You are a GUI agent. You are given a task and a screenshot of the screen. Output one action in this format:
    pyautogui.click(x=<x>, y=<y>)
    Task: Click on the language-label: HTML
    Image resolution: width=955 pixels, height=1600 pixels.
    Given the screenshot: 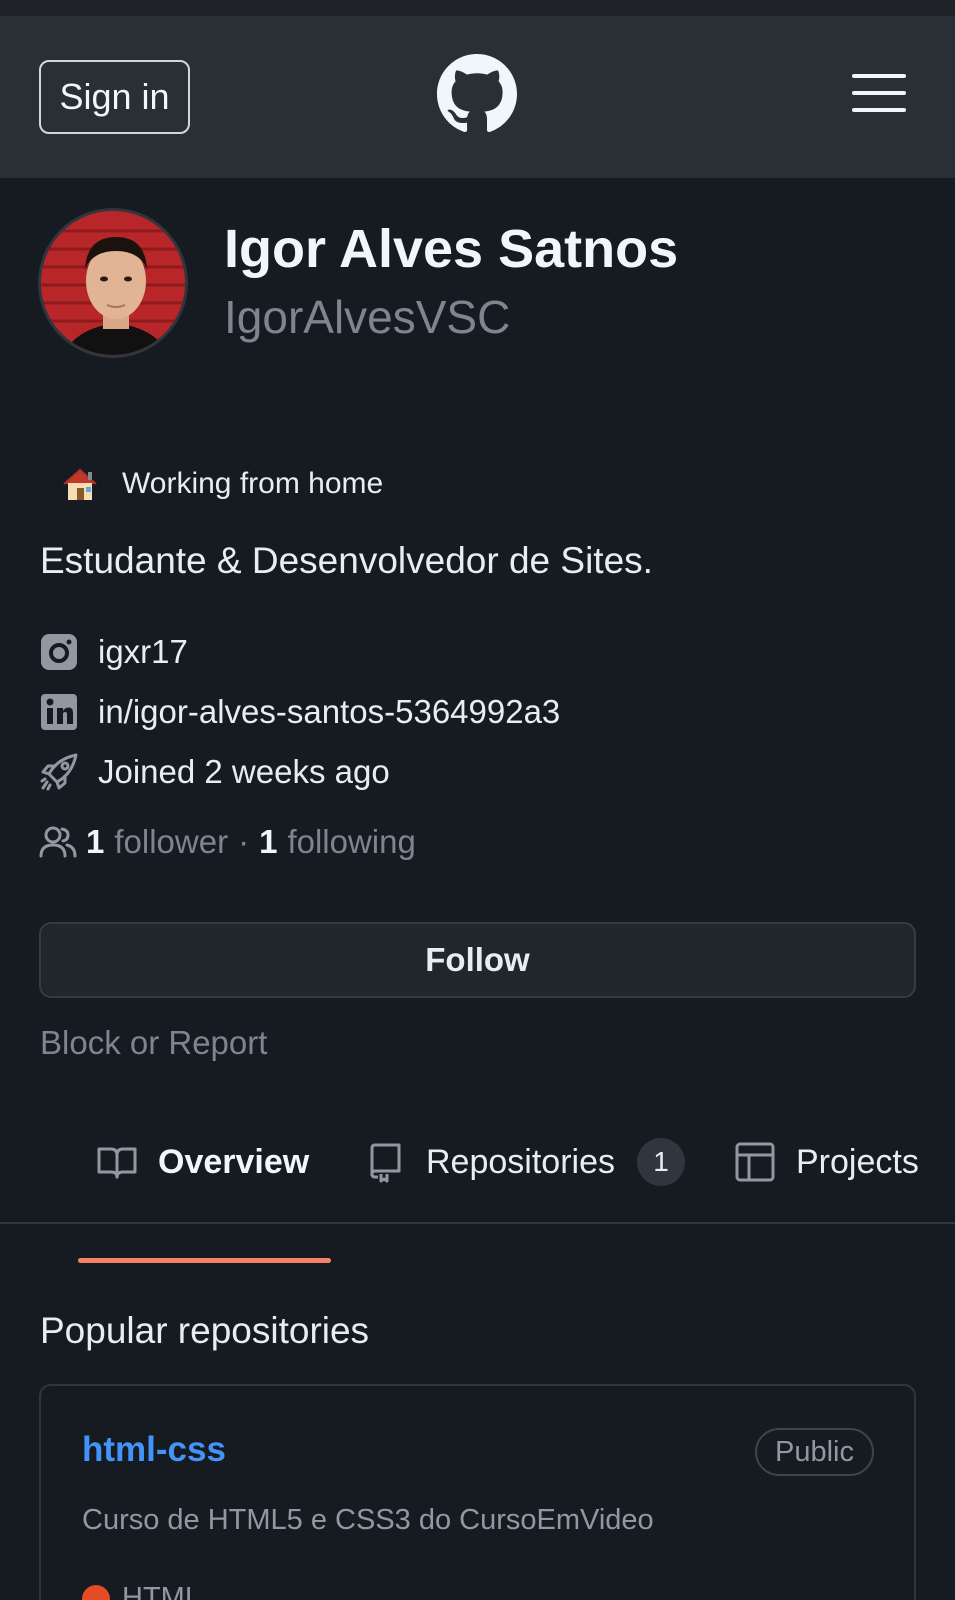 What is the action you would take?
    pyautogui.click(x=161, y=1591)
    